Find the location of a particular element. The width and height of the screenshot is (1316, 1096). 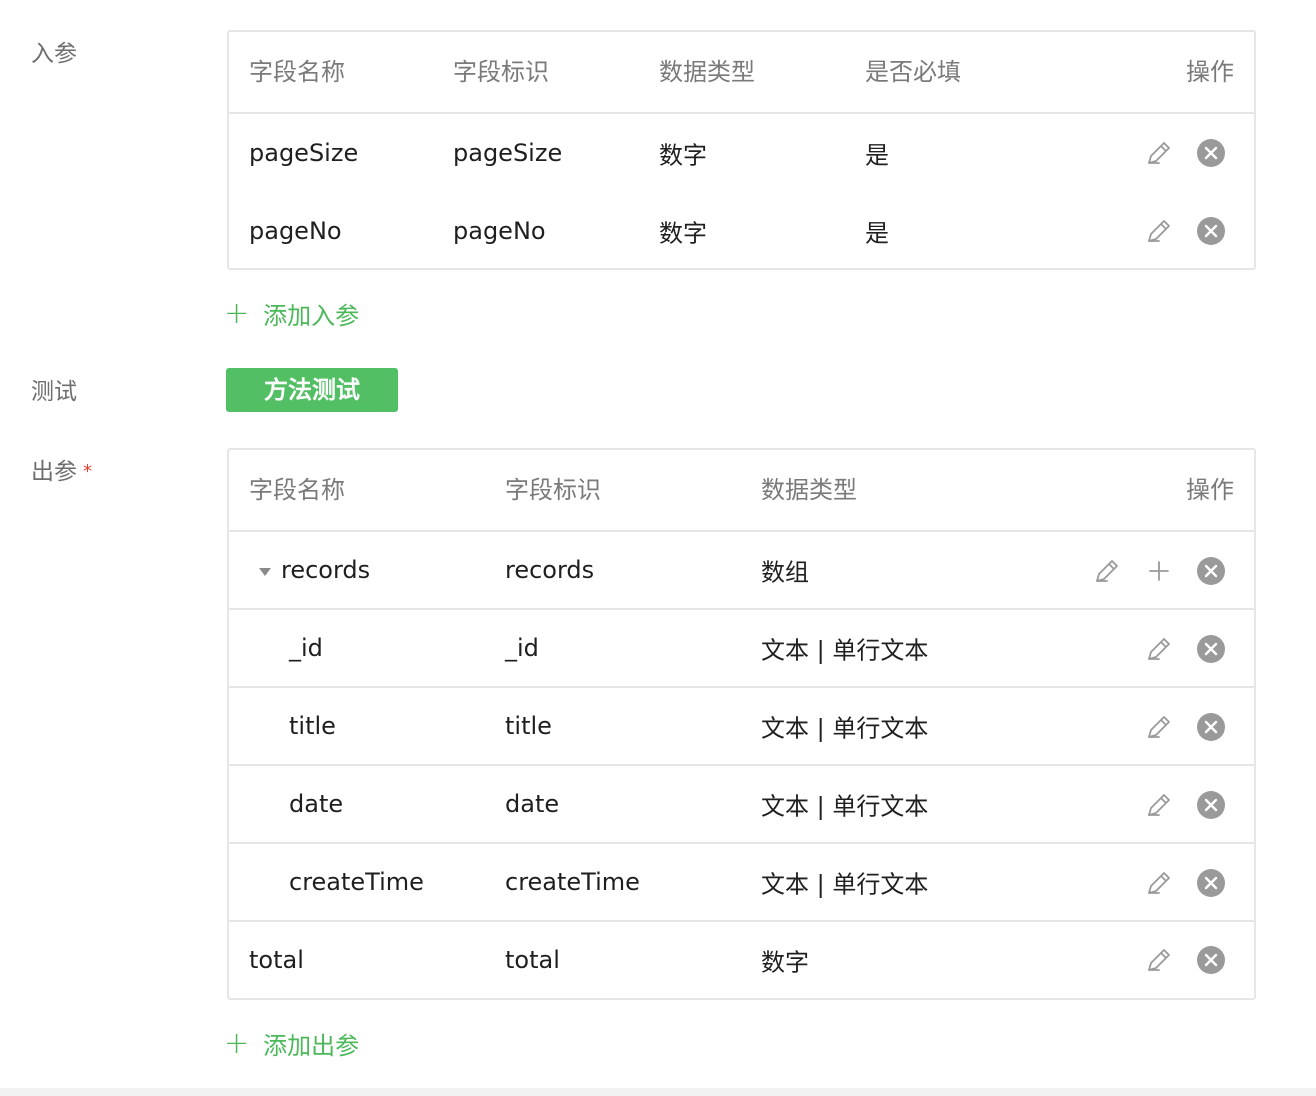

plus-icon is located at coordinates (1159, 571).